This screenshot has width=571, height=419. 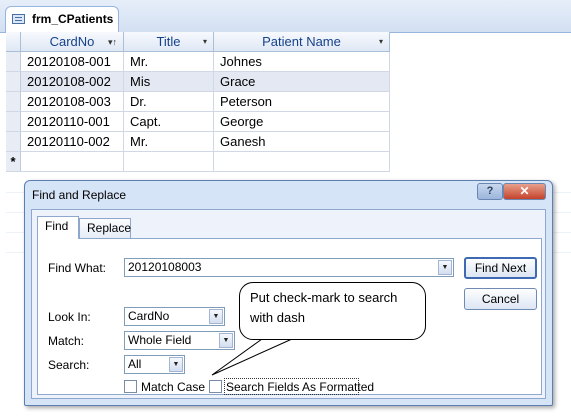 I want to click on annotation-callout: Put check-mark to search with dash, so click(x=332, y=311).